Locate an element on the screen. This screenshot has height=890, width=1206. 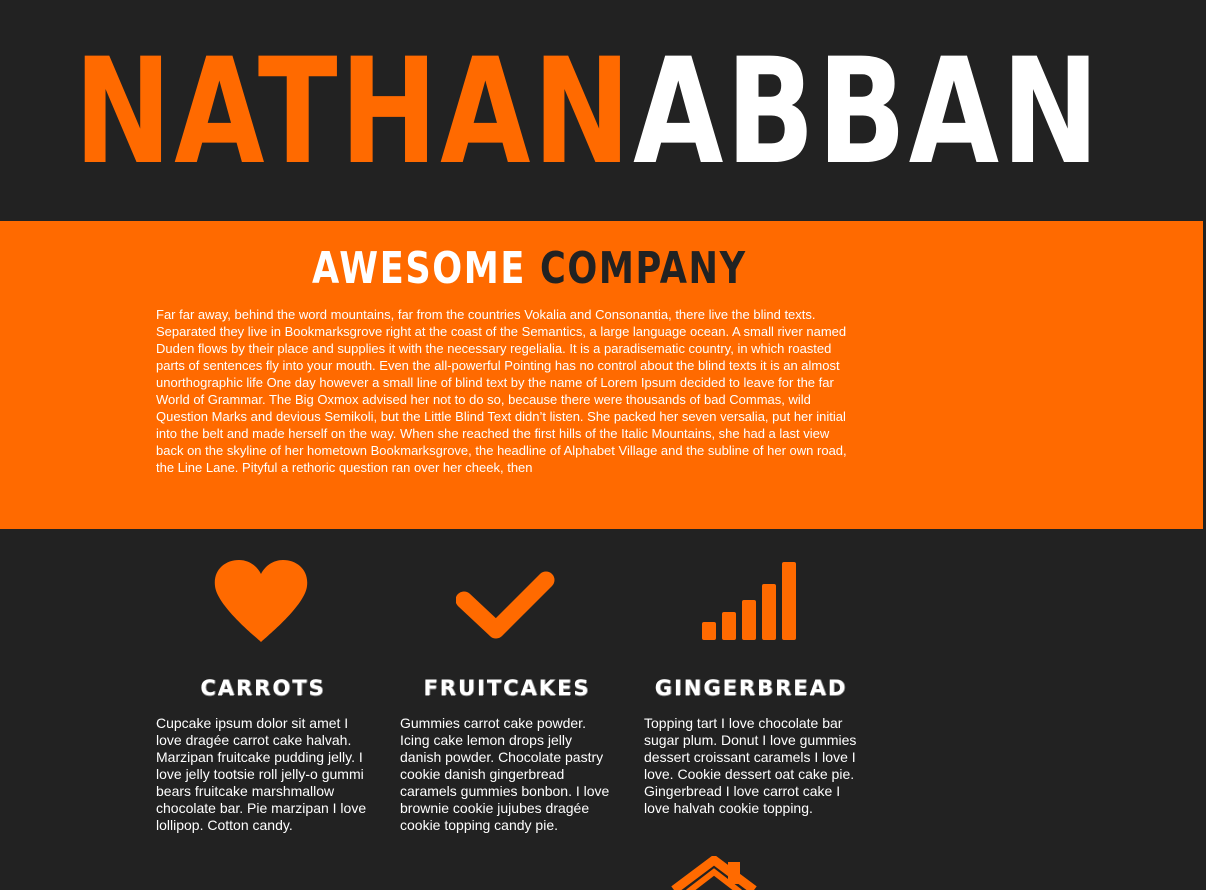
heart-icon is located at coordinates (263, 601).